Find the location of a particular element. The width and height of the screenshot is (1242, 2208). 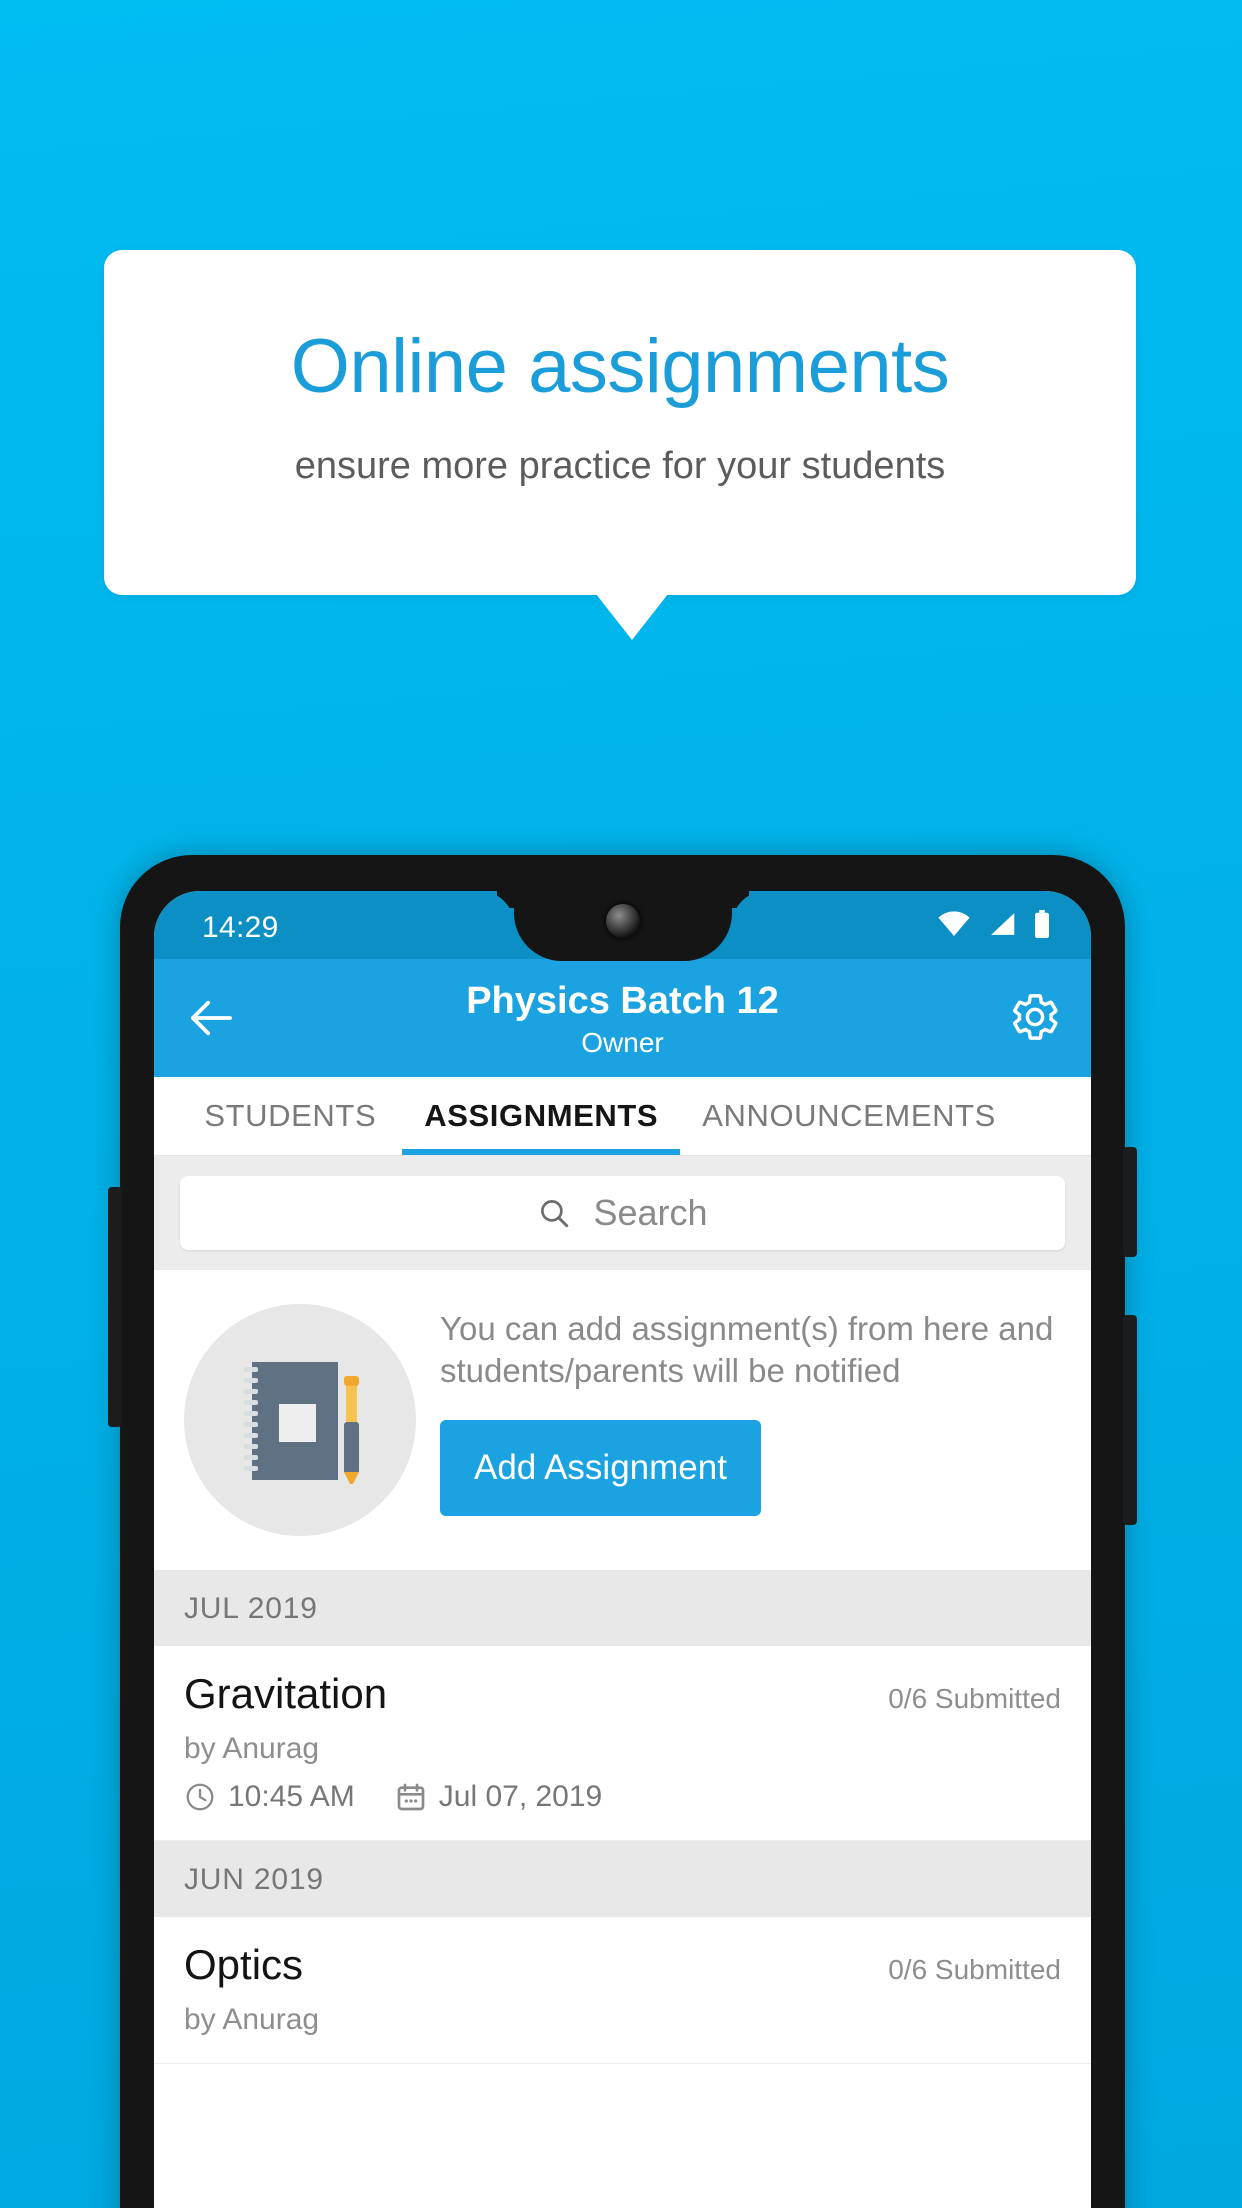

app-bar-titles: Physics Batch 12 Owner is located at coordinates (622, 1019).